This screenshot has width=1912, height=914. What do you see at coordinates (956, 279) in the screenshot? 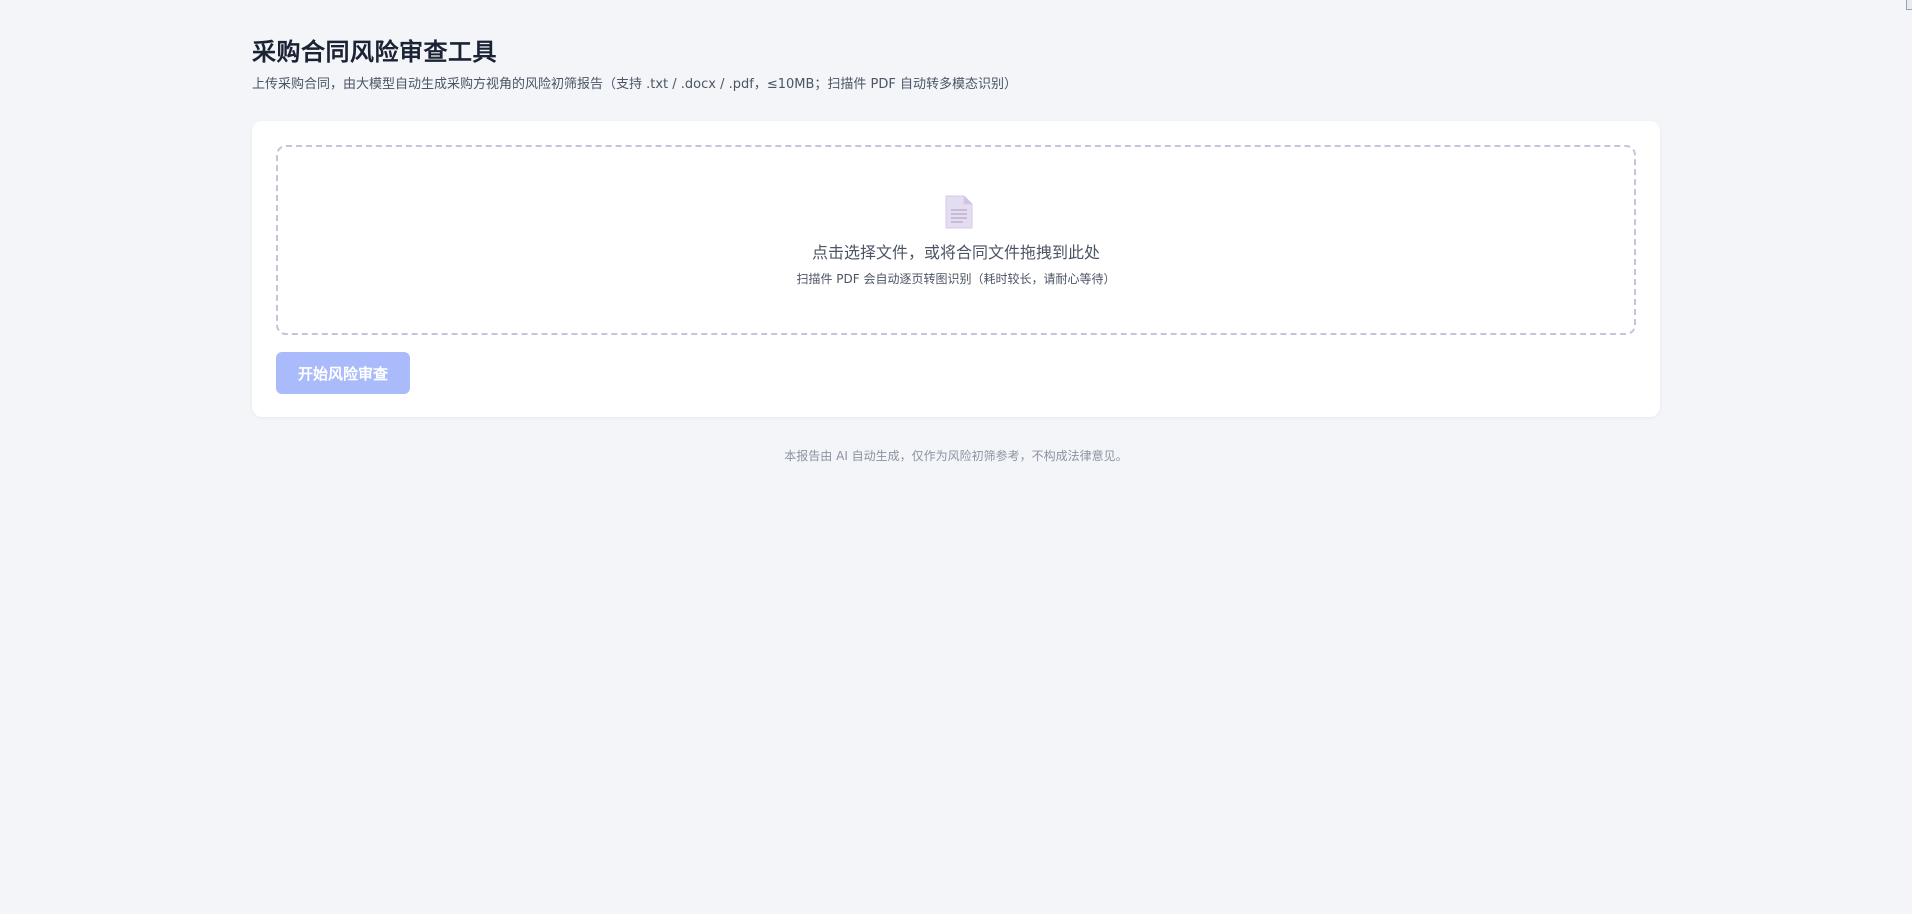
I see `dropzone-hint: 扫描件 PDF 会自动逐页转图识别（耗时较长，请耐心等待）` at bounding box center [956, 279].